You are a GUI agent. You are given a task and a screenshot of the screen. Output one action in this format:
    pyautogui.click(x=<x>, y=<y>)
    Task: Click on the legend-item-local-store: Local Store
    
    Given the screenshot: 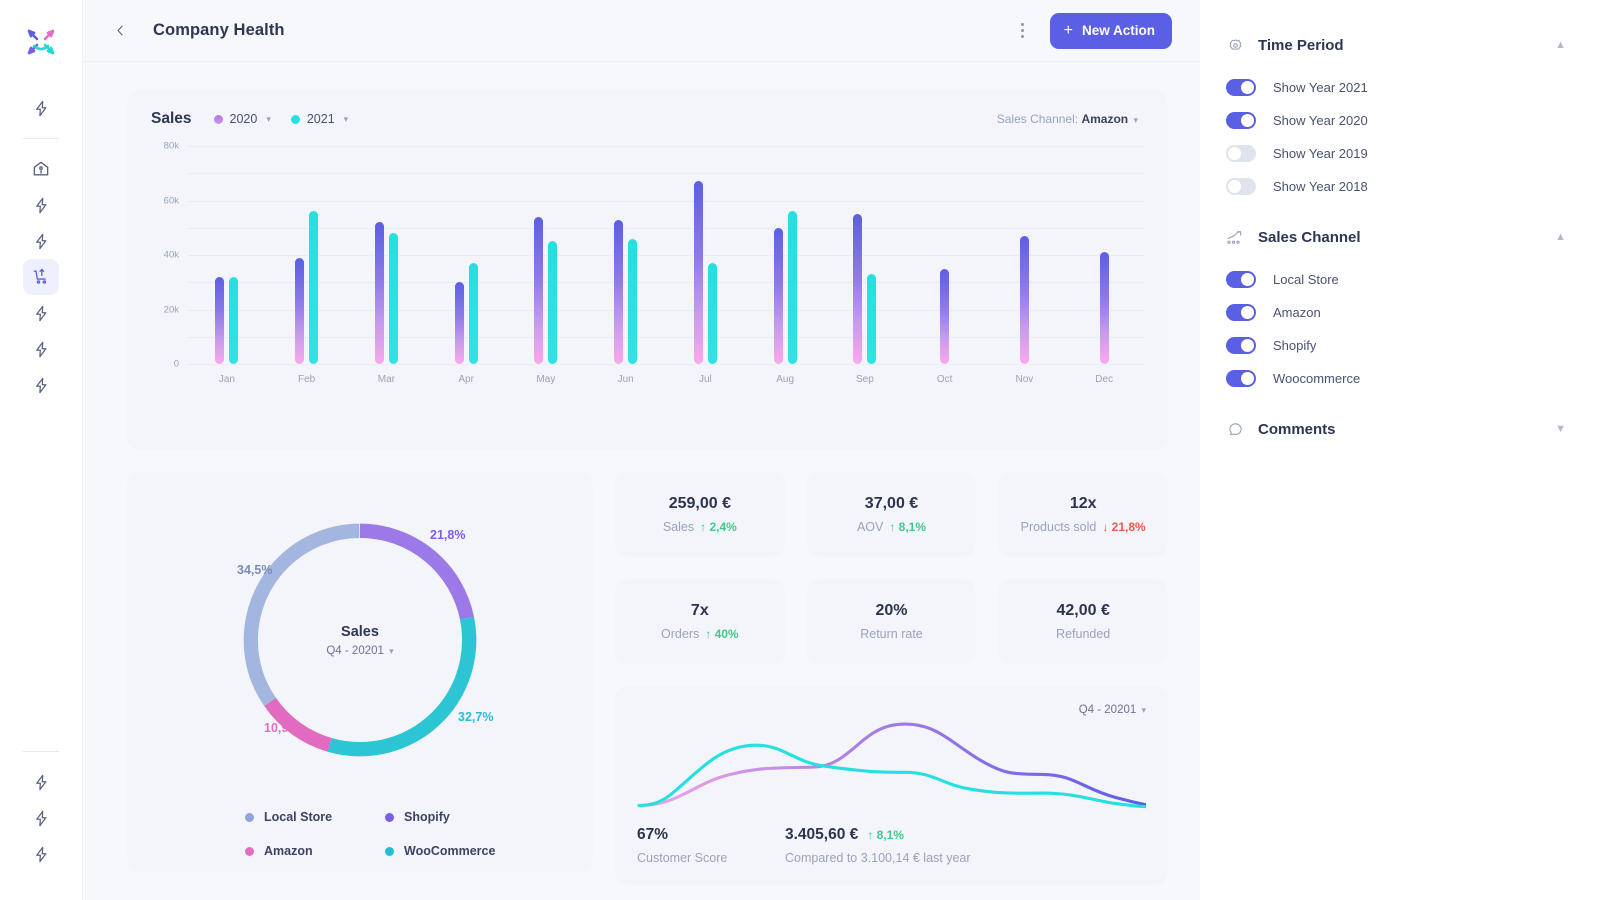 What is the action you would take?
    pyautogui.click(x=315, y=817)
    